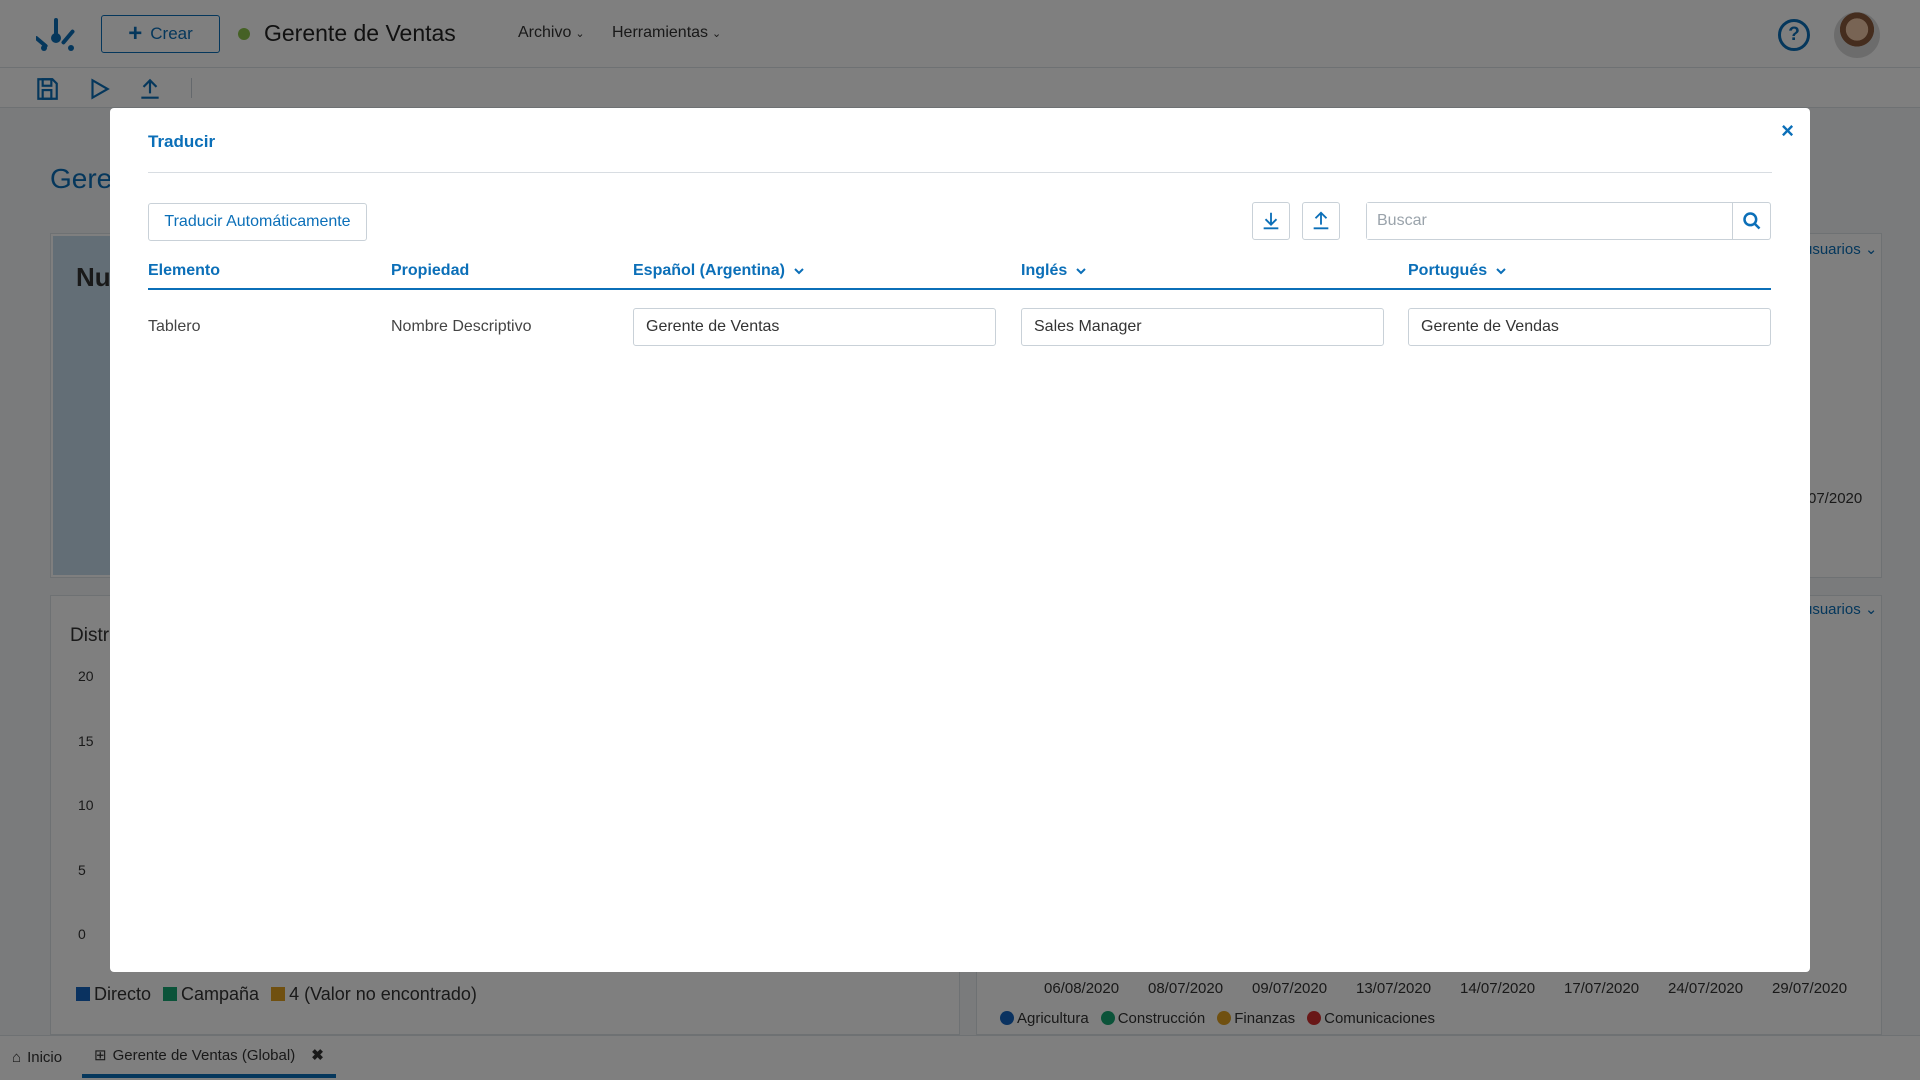 The height and width of the screenshot is (1080, 1920). Describe the element at coordinates (461, 326) in the screenshot. I see `cell-property: Nombre Descriptivo` at that location.